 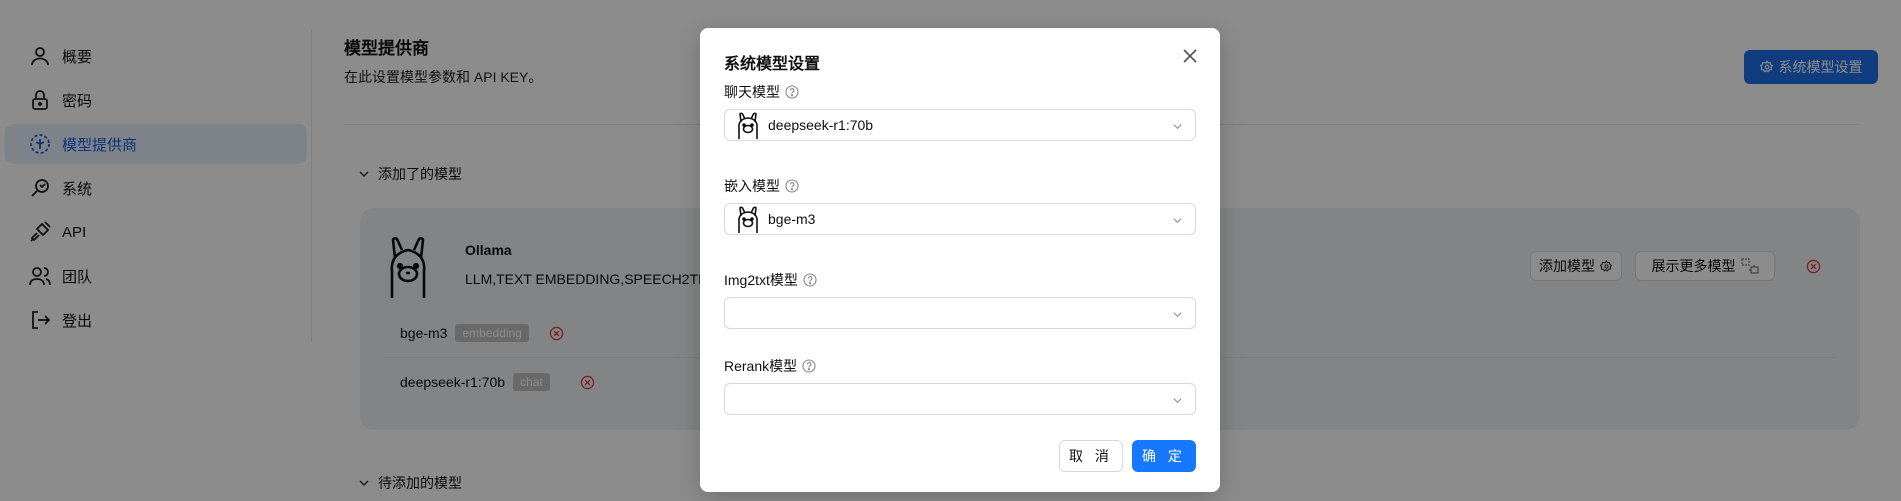 What do you see at coordinates (761, 366) in the screenshot?
I see `field-label-text: Rerank模型` at bounding box center [761, 366].